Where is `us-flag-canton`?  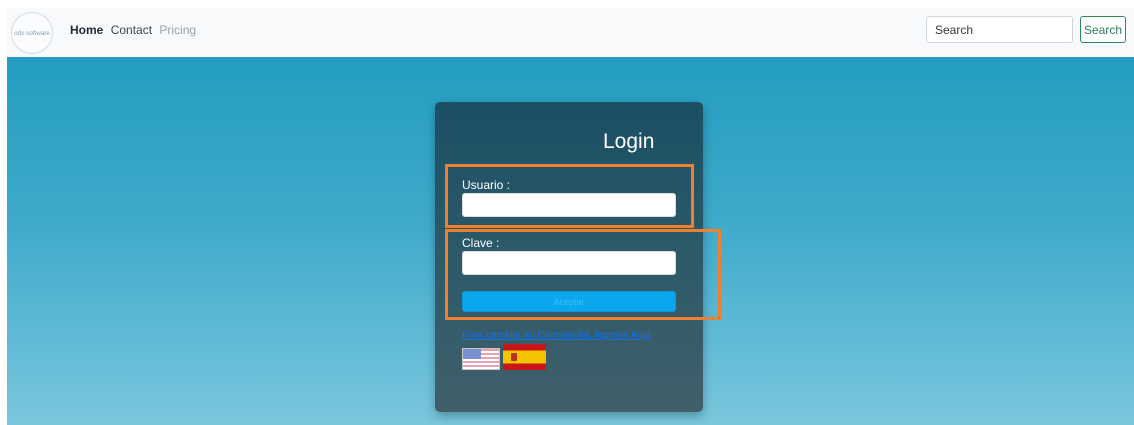 us-flag-canton is located at coordinates (472, 354).